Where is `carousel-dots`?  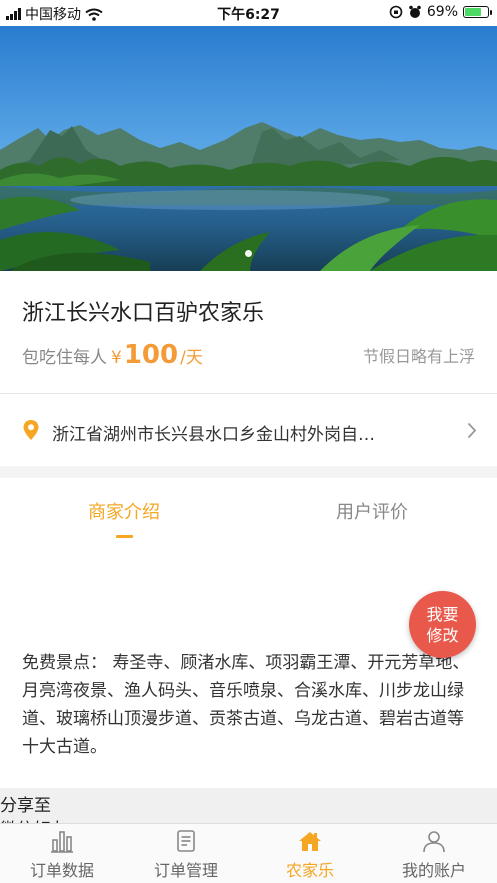
carousel-dots is located at coordinates (248, 253).